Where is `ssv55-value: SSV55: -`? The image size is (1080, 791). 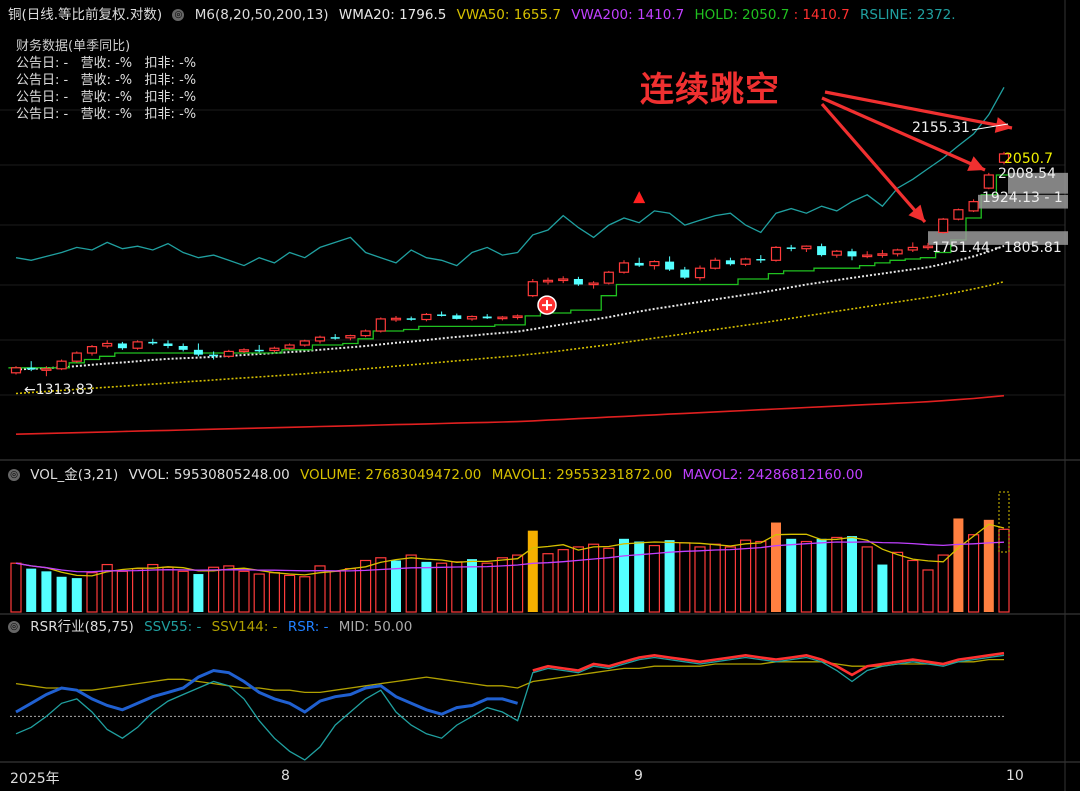
ssv55-value: SSV55: - is located at coordinates (173, 627).